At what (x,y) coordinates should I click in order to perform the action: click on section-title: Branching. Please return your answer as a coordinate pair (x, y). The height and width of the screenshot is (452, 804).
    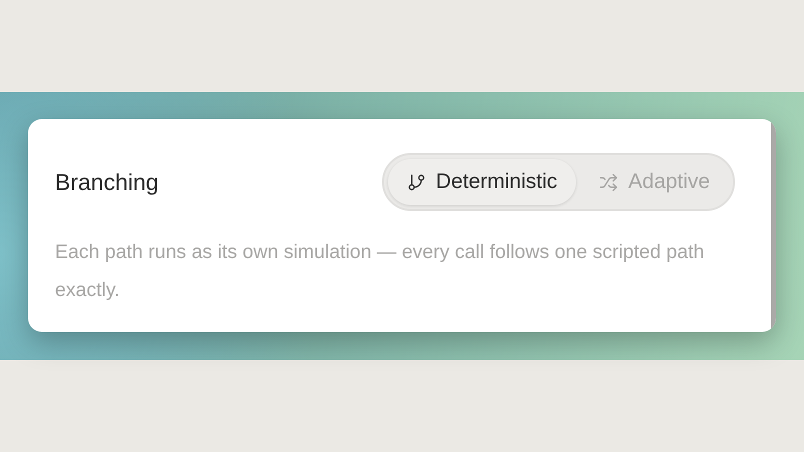
    Looking at the image, I should click on (107, 182).